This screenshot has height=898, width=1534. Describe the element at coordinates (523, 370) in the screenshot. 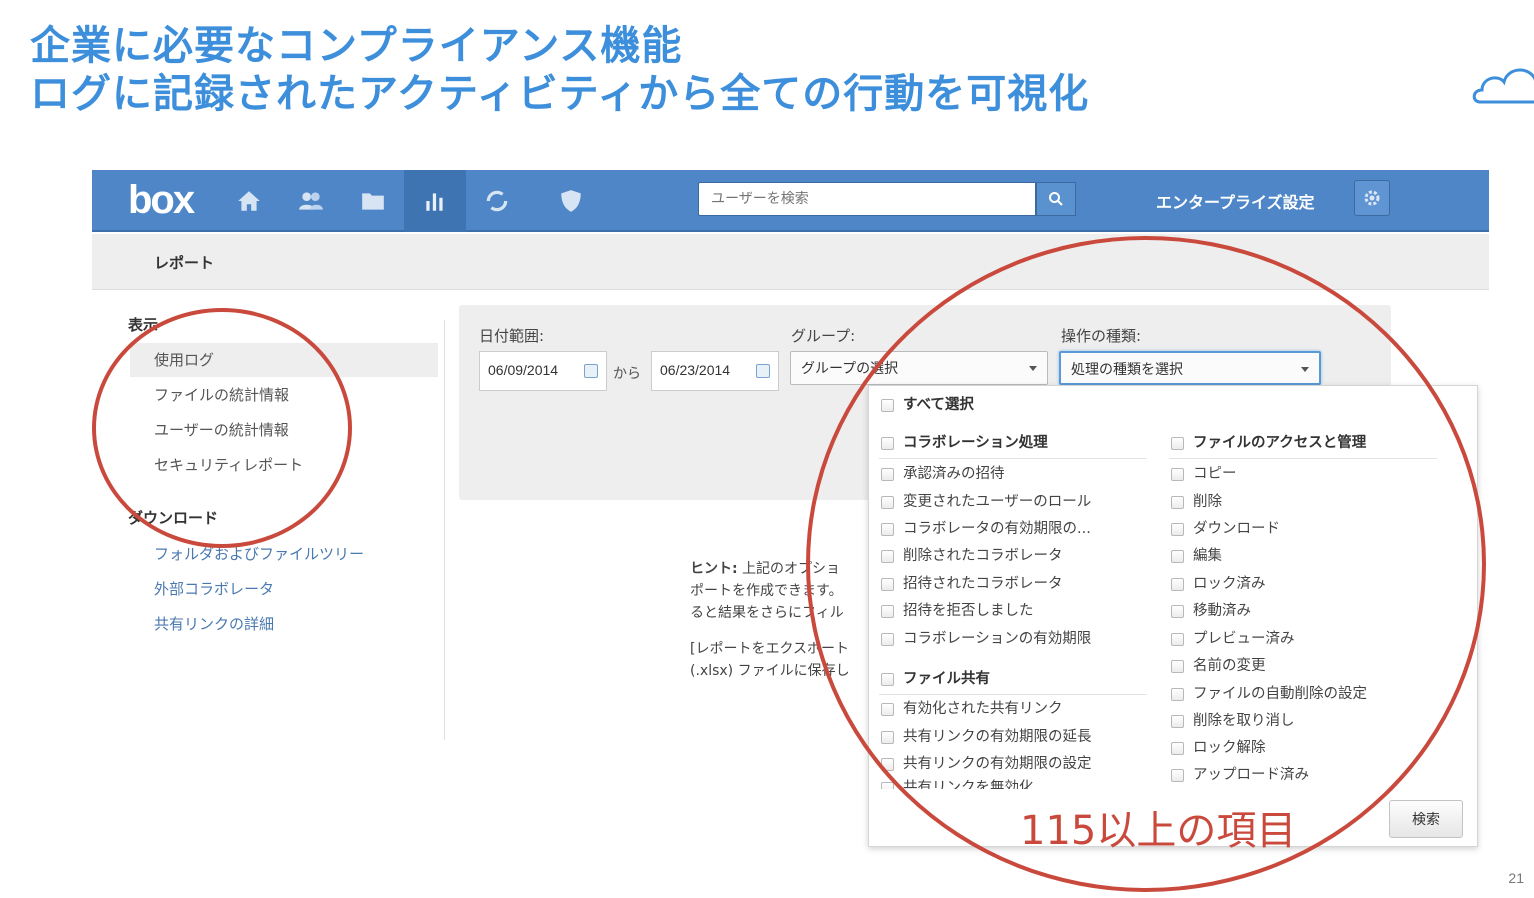

I see `date-from-value: 06/09/2014` at that location.